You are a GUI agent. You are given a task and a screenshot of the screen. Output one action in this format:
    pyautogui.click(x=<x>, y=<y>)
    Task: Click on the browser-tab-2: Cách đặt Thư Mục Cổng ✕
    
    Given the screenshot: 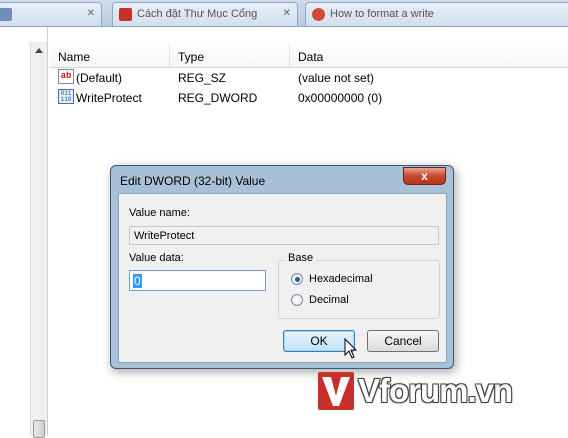 What is the action you would take?
    pyautogui.click(x=205, y=14)
    